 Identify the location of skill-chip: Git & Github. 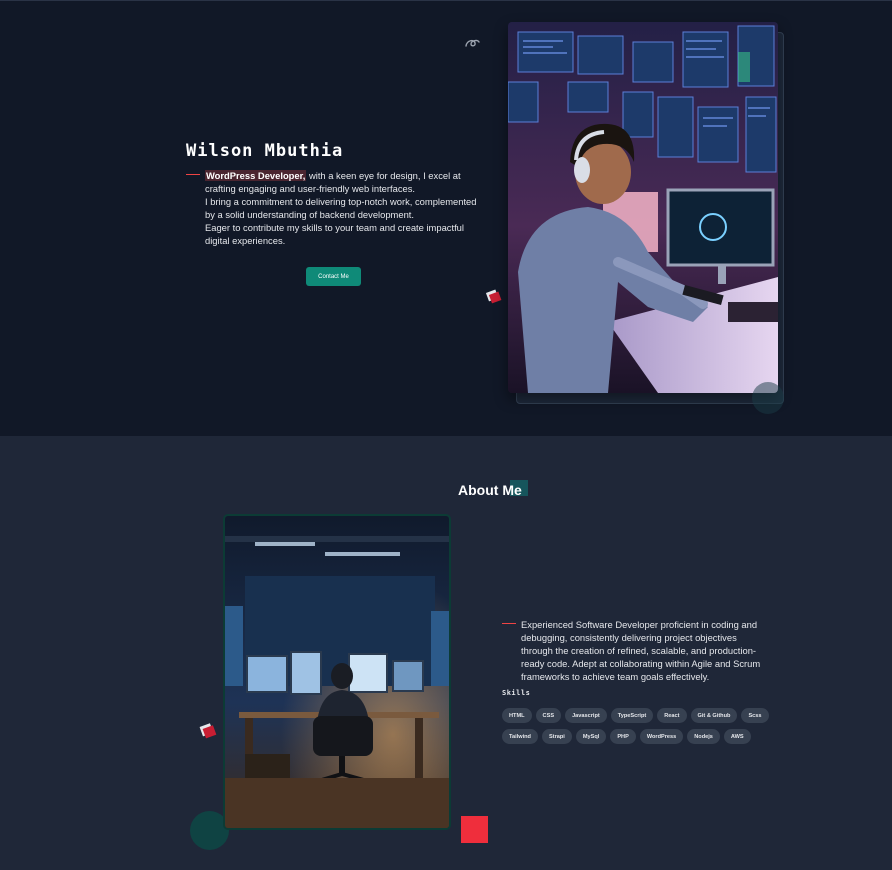
(714, 715).